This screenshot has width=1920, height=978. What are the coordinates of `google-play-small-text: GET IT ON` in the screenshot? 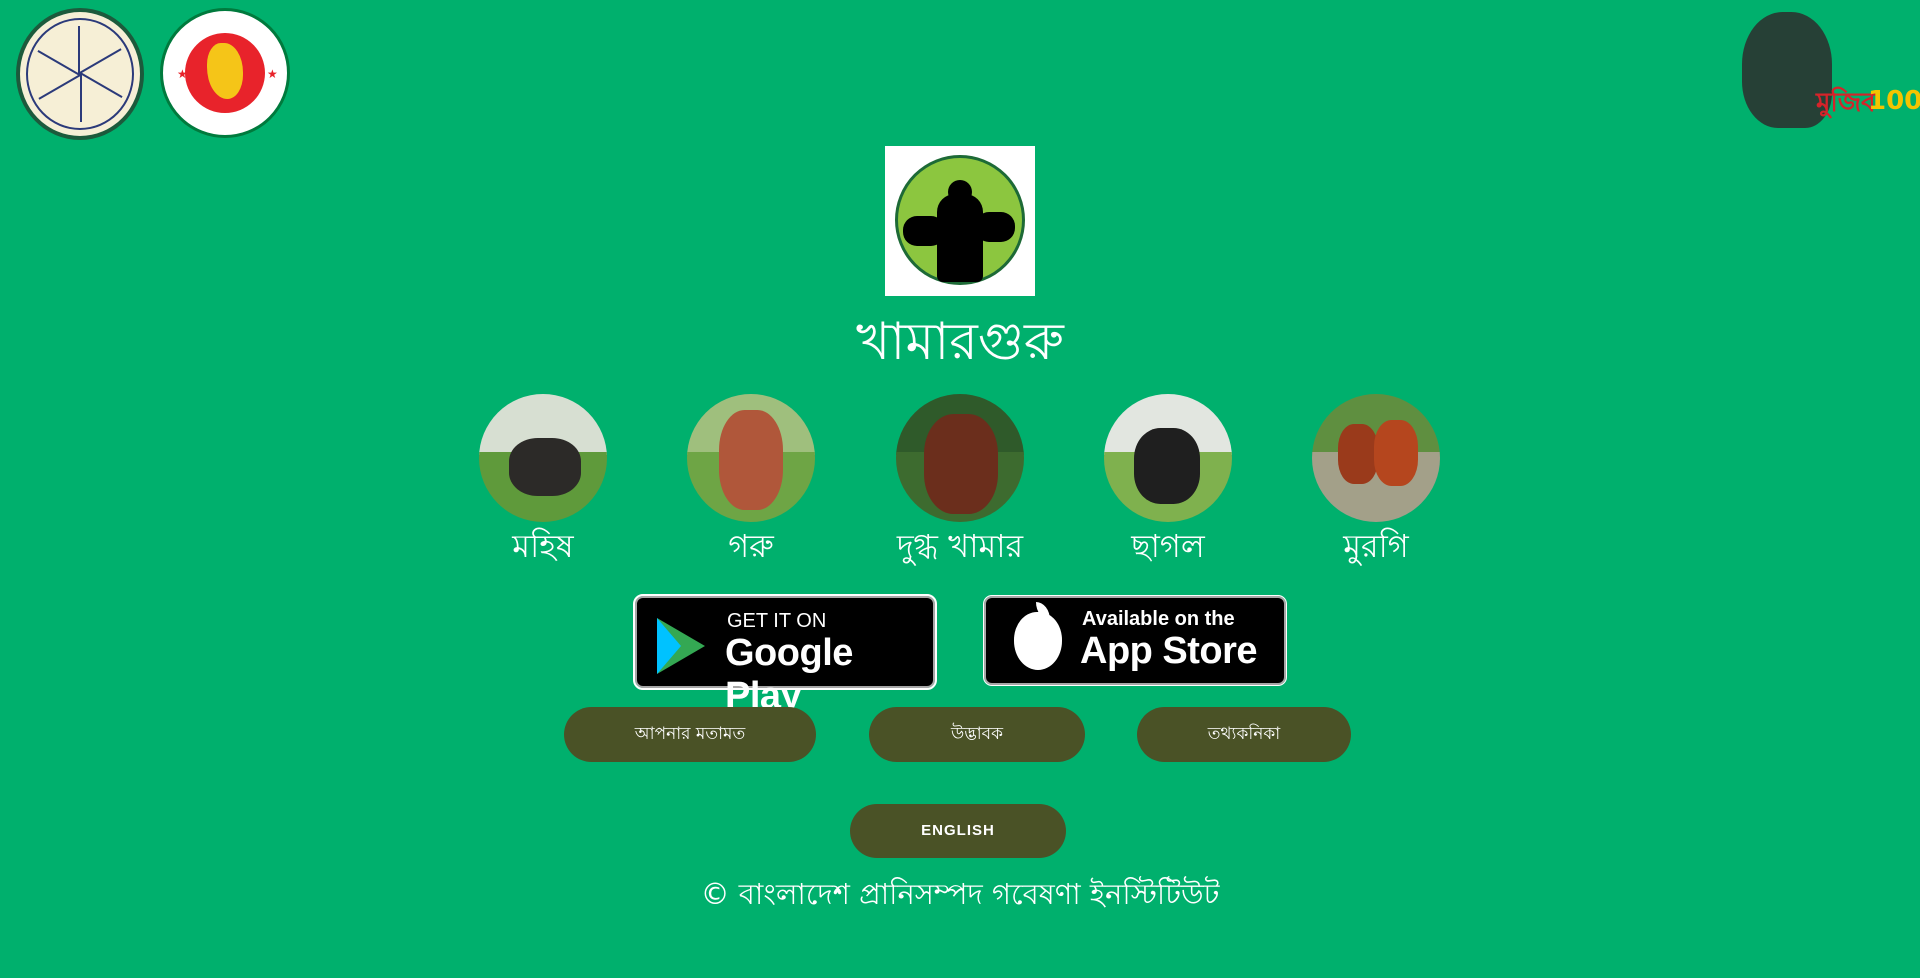 It's located at (777, 621).